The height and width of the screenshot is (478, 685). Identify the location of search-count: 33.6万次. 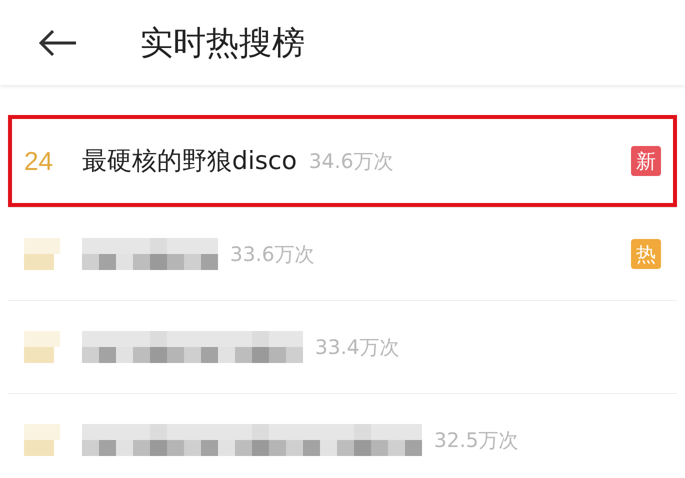
(272, 254).